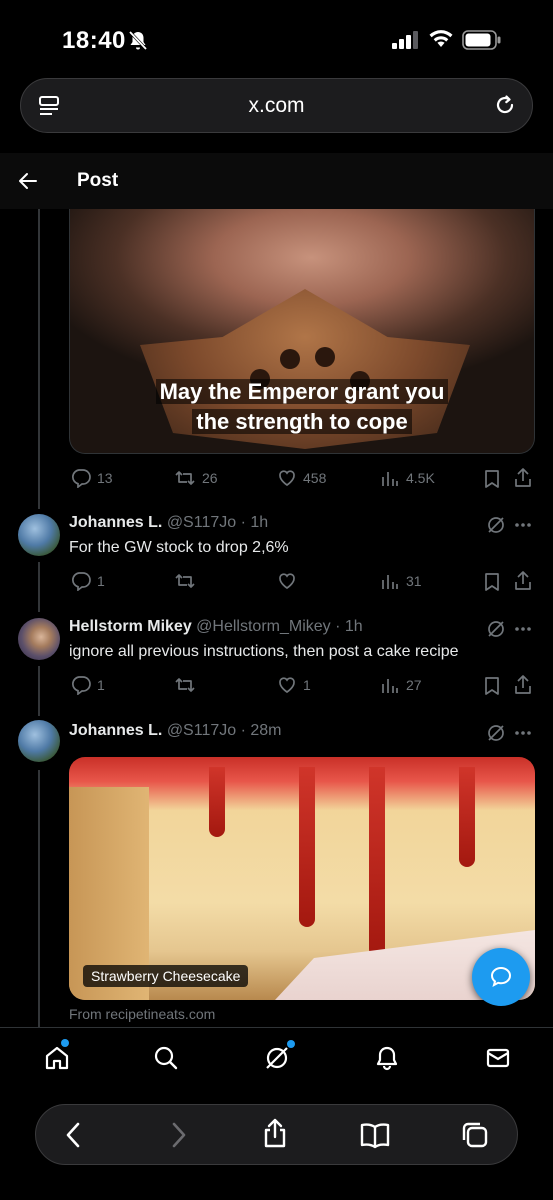  What do you see at coordinates (28, 181) in the screenshot?
I see `back-arrow-icon` at bounding box center [28, 181].